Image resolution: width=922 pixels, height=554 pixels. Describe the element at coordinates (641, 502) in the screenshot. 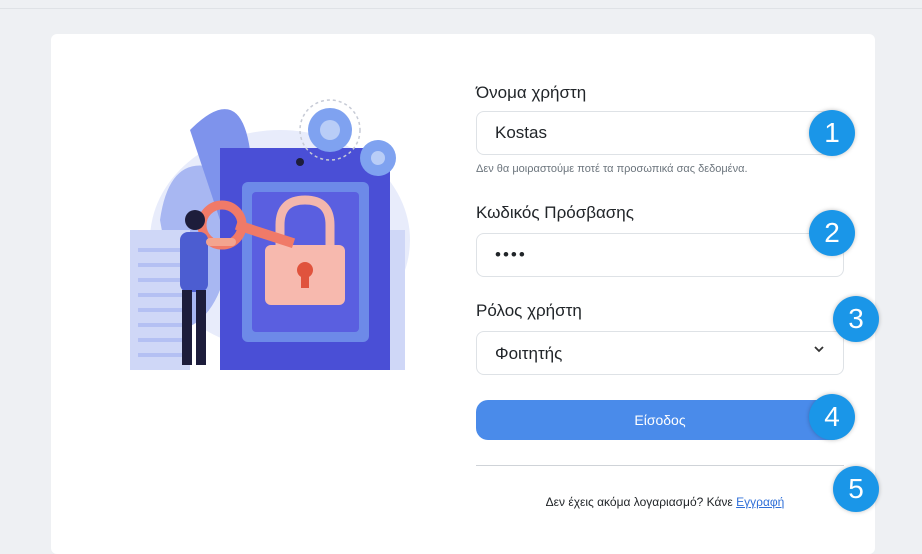

I see `register-prompt-text: Δεν έχεις ακόμα λογαριασμό? Κάνε` at that location.